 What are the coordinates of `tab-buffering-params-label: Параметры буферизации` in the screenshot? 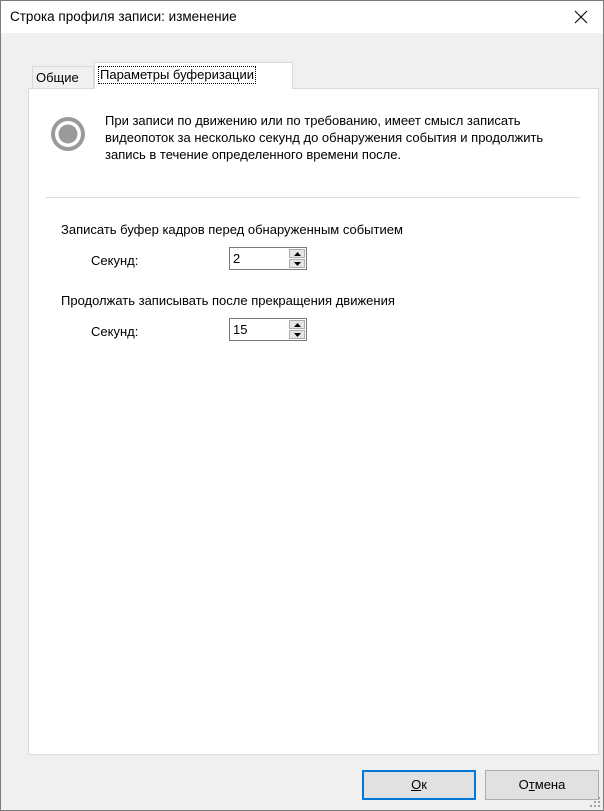 It's located at (177, 75).